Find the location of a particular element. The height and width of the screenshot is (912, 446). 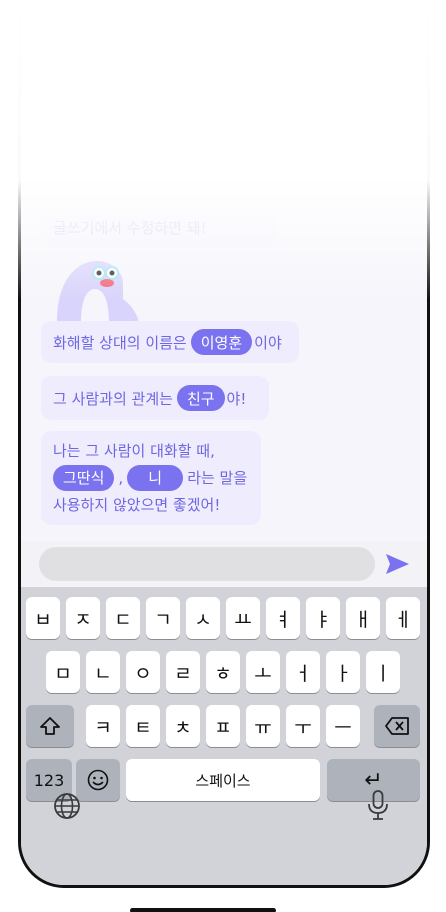

message-relationship: 그 사람과의 관계는 친구 야! is located at coordinates (155, 398).